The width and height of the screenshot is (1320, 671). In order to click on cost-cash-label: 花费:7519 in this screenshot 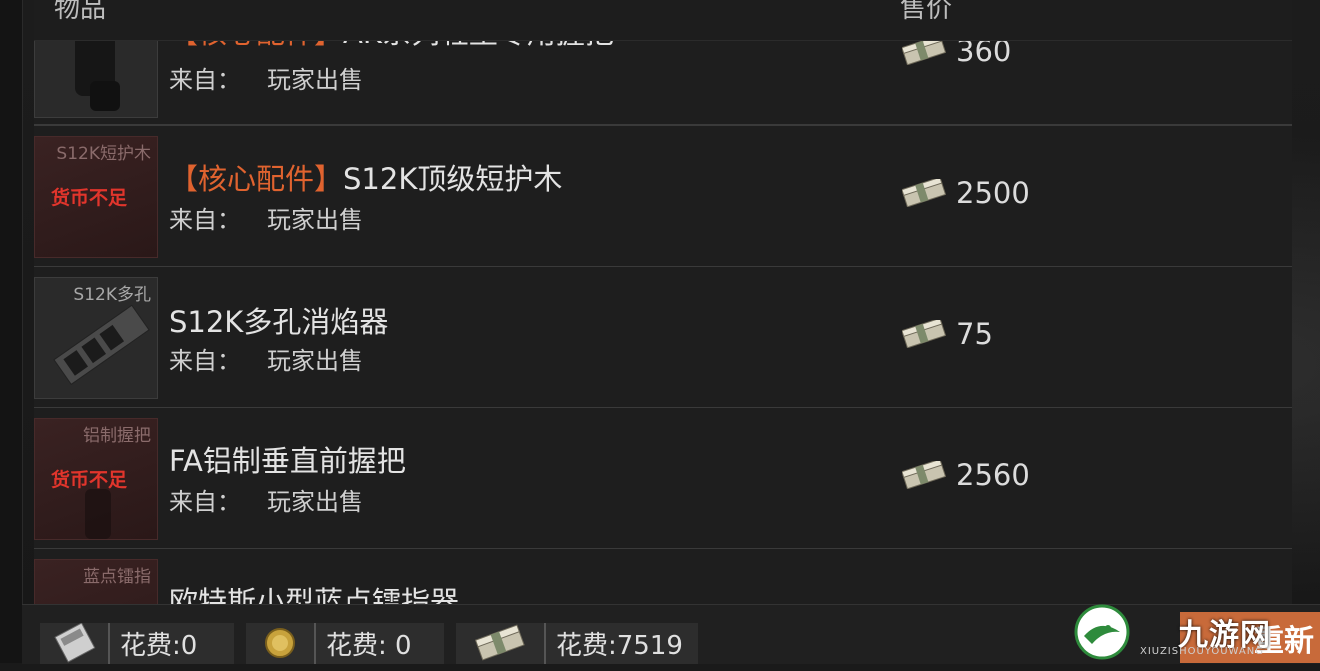, I will do `click(619, 646)`.